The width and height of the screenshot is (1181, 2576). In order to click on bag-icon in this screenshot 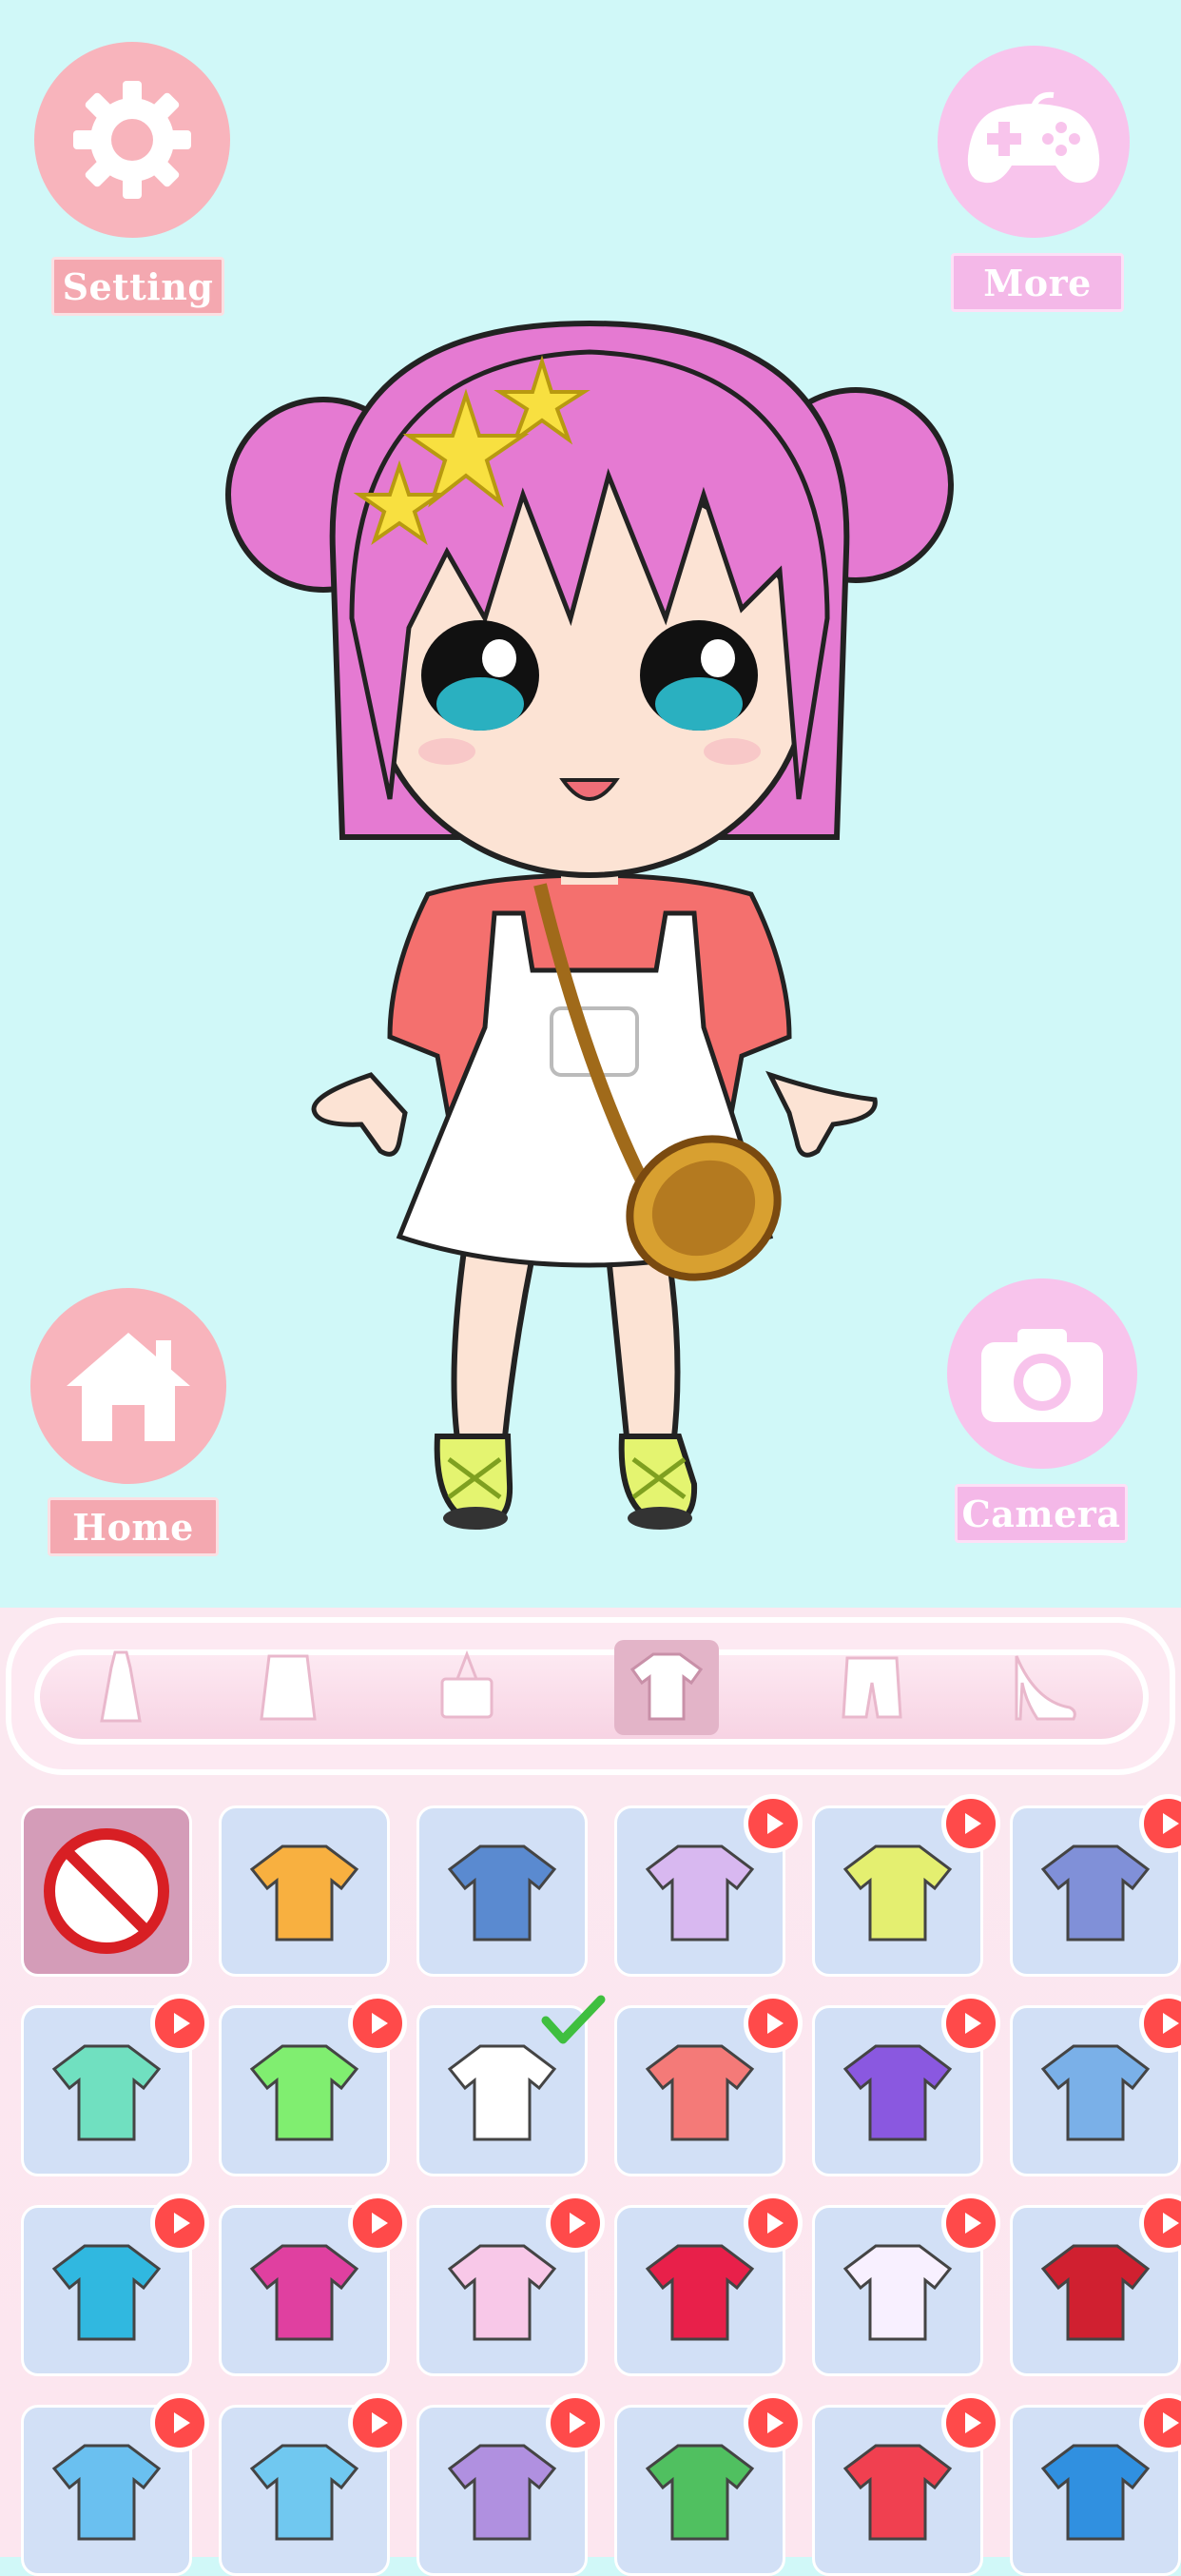, I will do `click(467, 1684)`.